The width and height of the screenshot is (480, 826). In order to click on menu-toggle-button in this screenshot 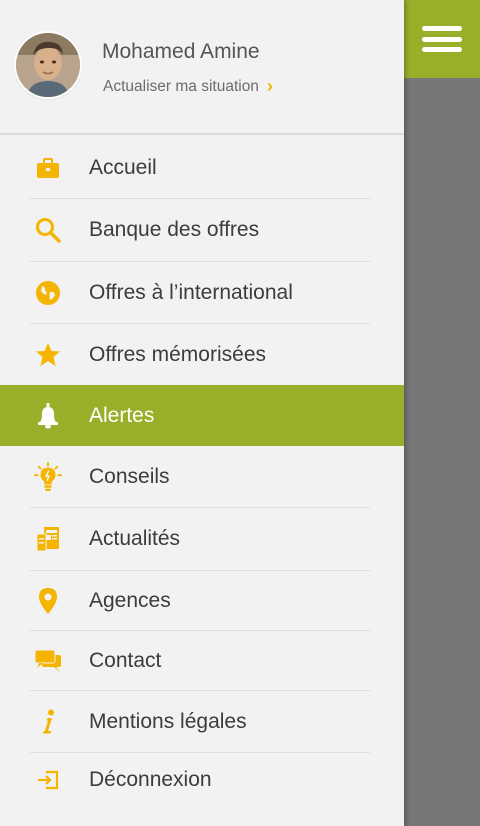, I will do `click(442, 39)`.